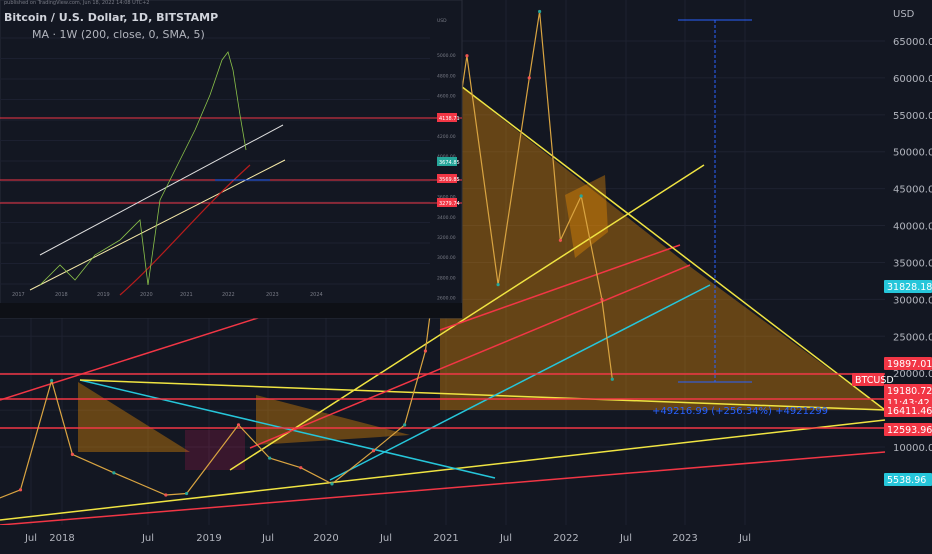  What do you see at coordinates (103, 295) in the screenshot?
I see `inset-x-tick: 2019` at bounding box center [103, 295].